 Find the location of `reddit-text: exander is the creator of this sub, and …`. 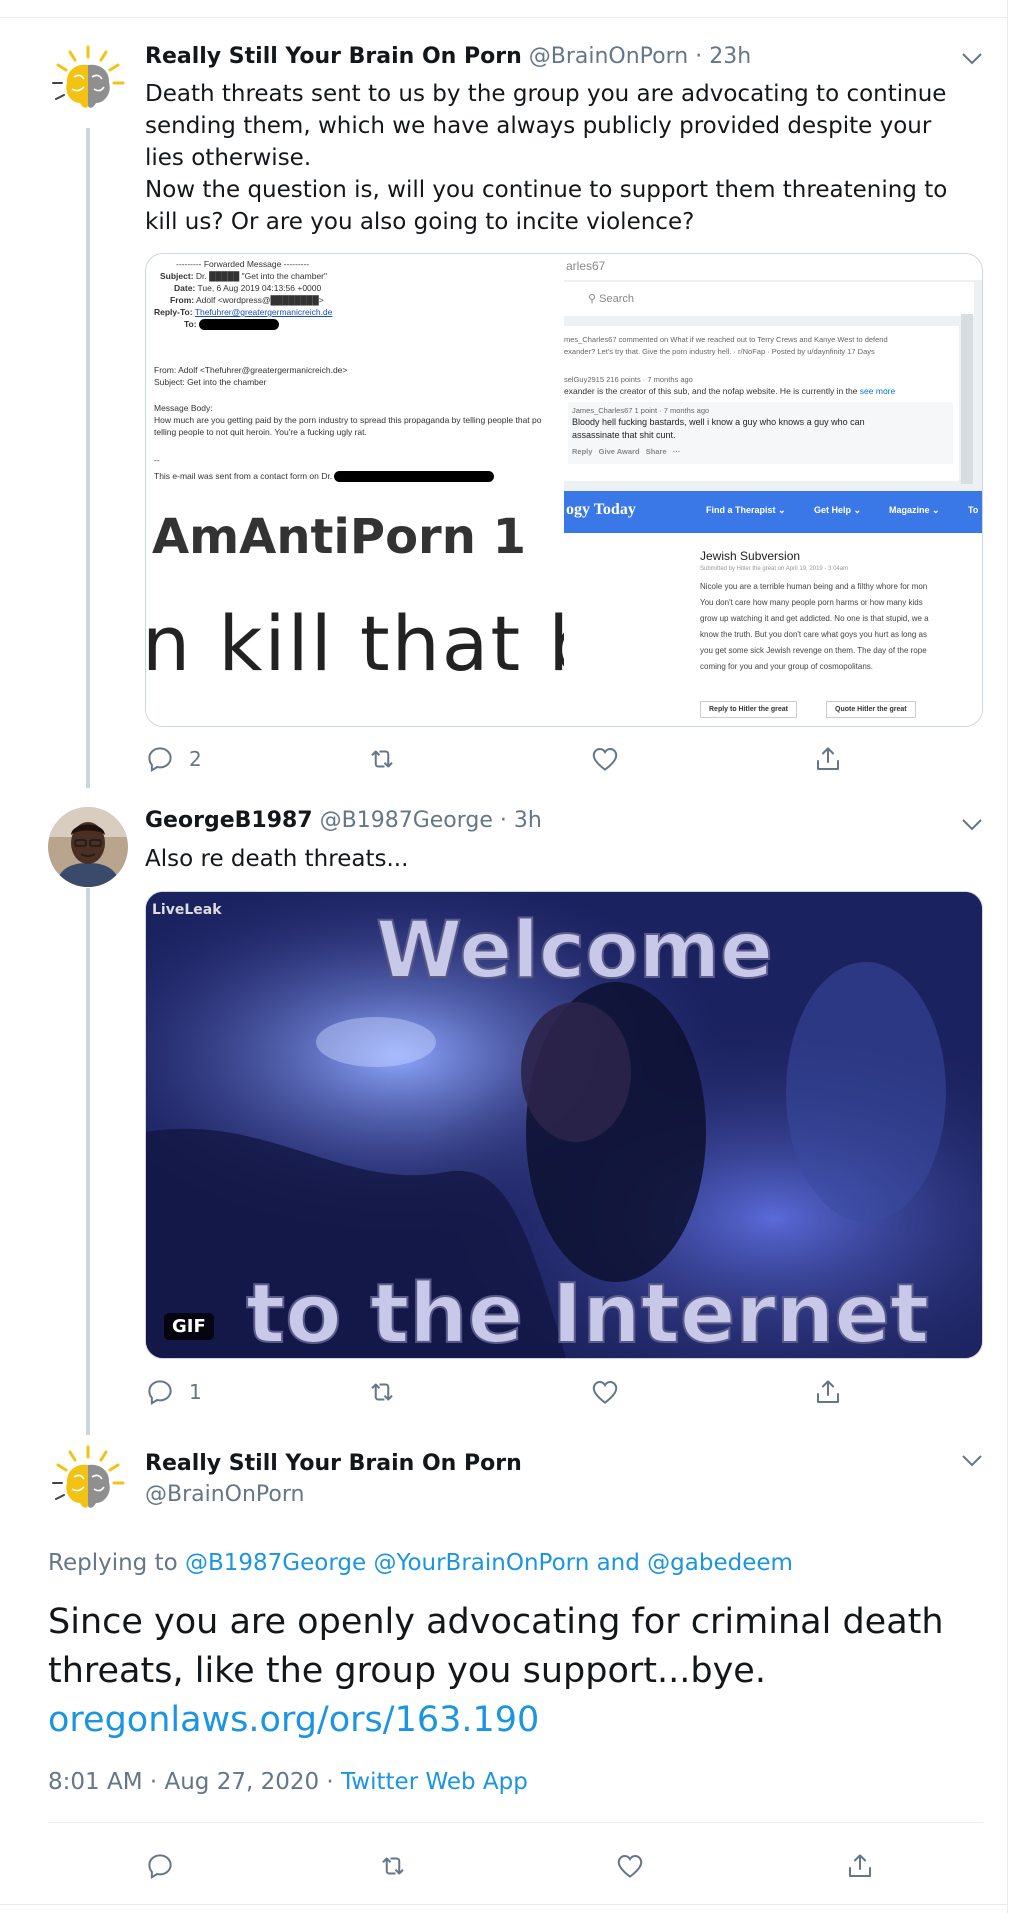

reddit-text: exander is the creator of this sub, and … is located at coordinates (711, 391).